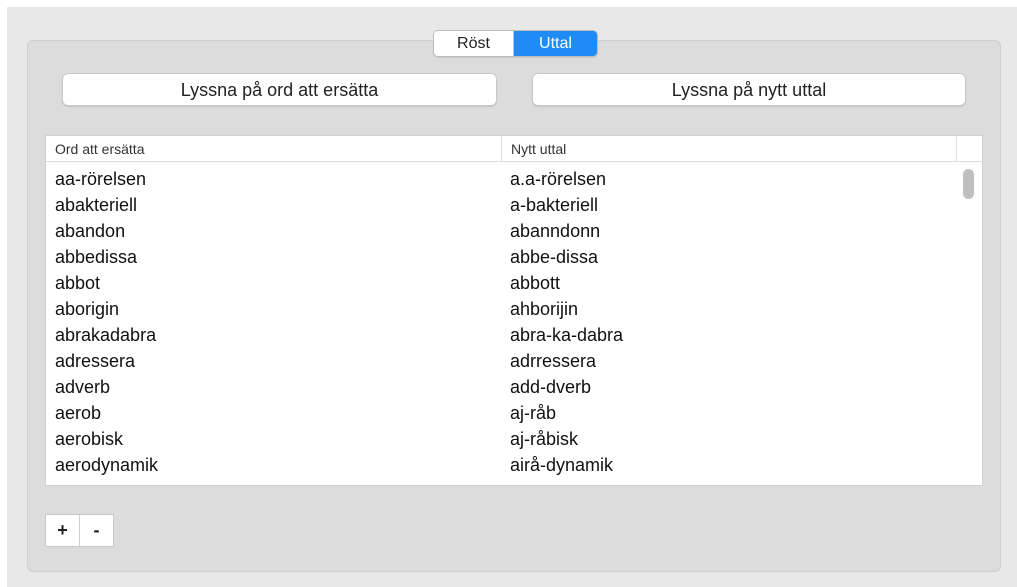  I want to click on word-cell: adressera, so click(95, 361).